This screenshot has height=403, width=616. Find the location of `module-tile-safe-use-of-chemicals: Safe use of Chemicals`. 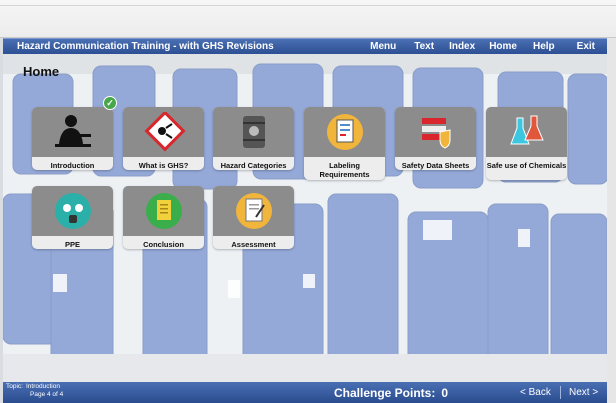

module-tile-safe-use-of-chemicals: Safe use of Chemicals is located at coordinates (526, 143).